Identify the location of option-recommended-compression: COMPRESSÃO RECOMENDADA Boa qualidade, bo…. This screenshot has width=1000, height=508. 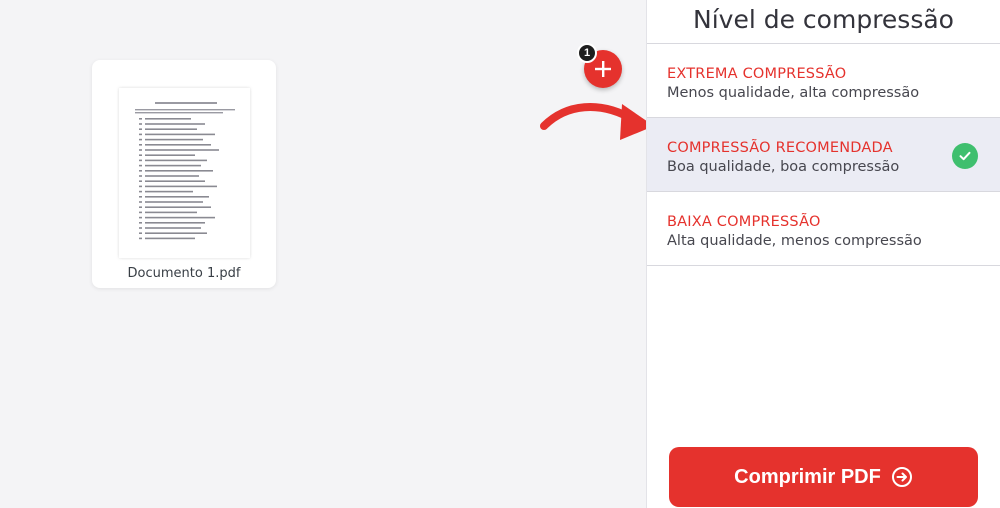
(823, 155).